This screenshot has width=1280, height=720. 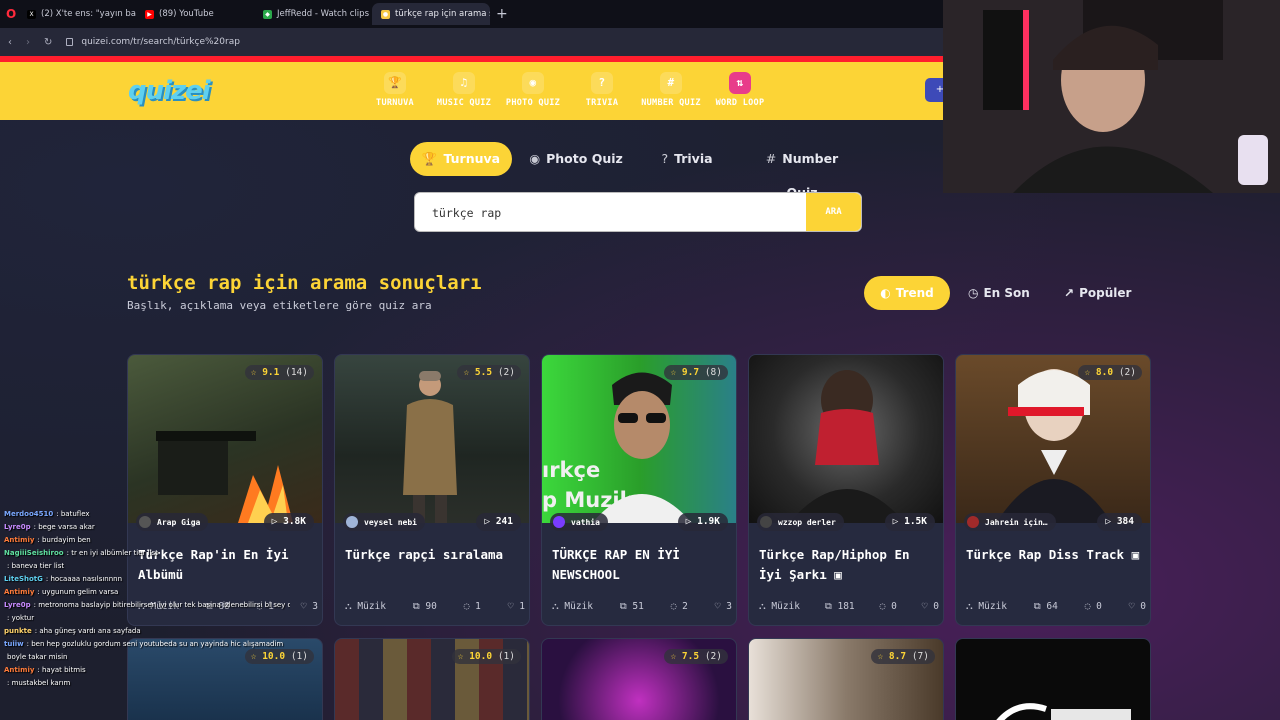 I want to click on nav-photo-quiz: ◉ PHOTO QUIZ, so click(x=533, y=90).